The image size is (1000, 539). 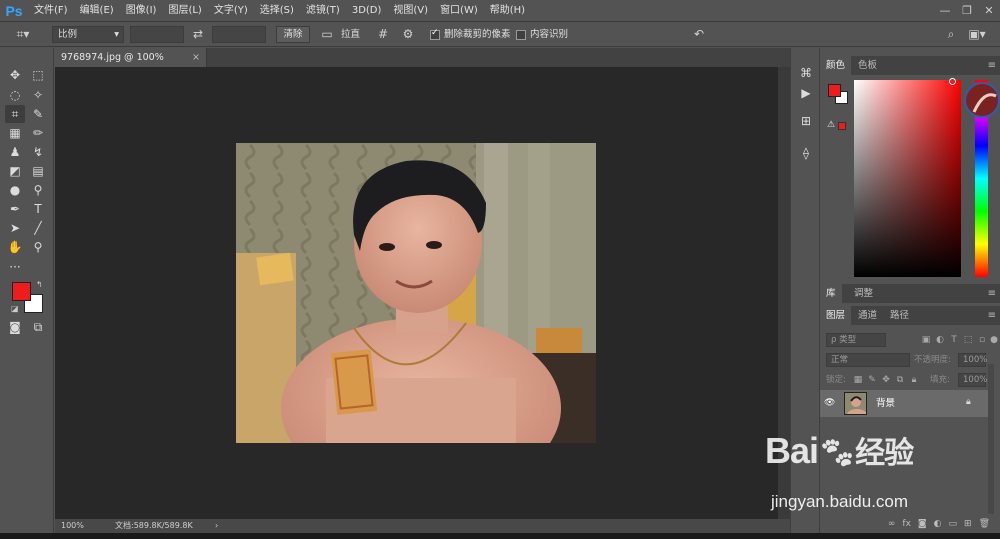 What do you see at coordinates (868, 360) in the screenshot?
I see `blend-mode-select: 正常` at bounding box center [868, 360].